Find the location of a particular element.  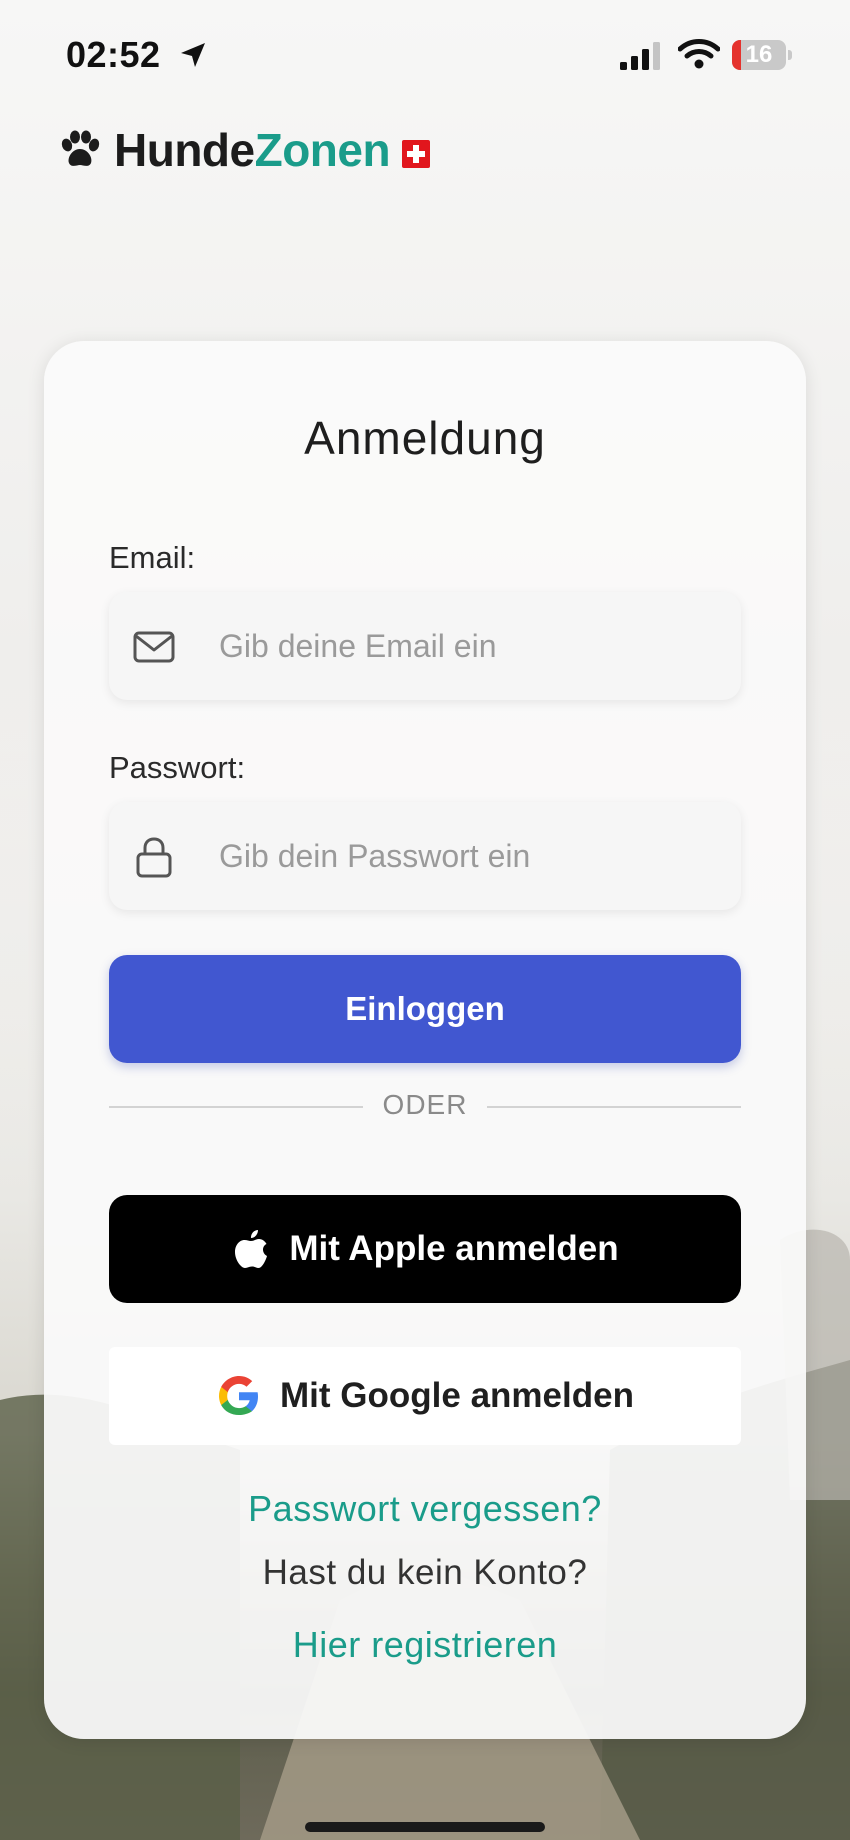

brand-logo: Hunde Zonen is located at coordinates (244, 150).